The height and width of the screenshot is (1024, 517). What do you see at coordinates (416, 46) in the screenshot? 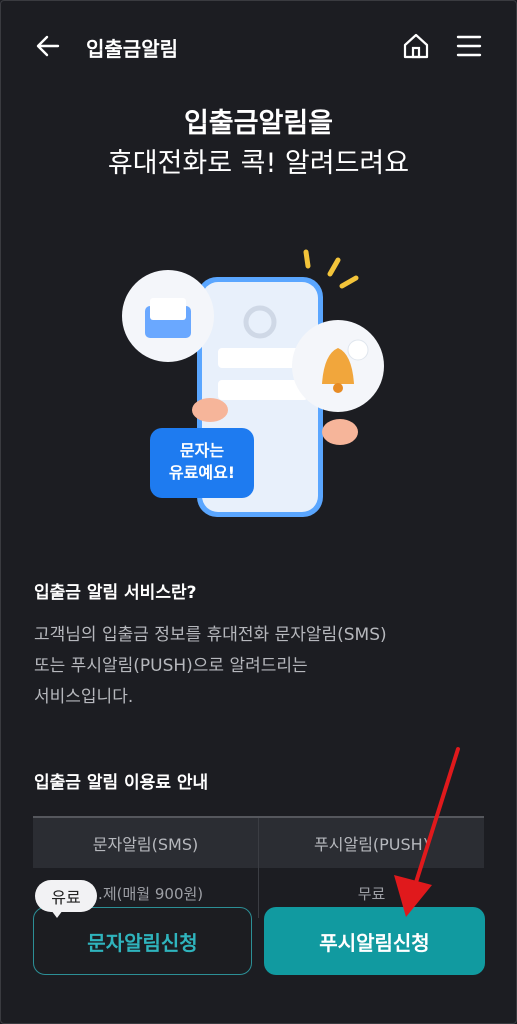
I see `home-icon` at bounding box center [416, 46].